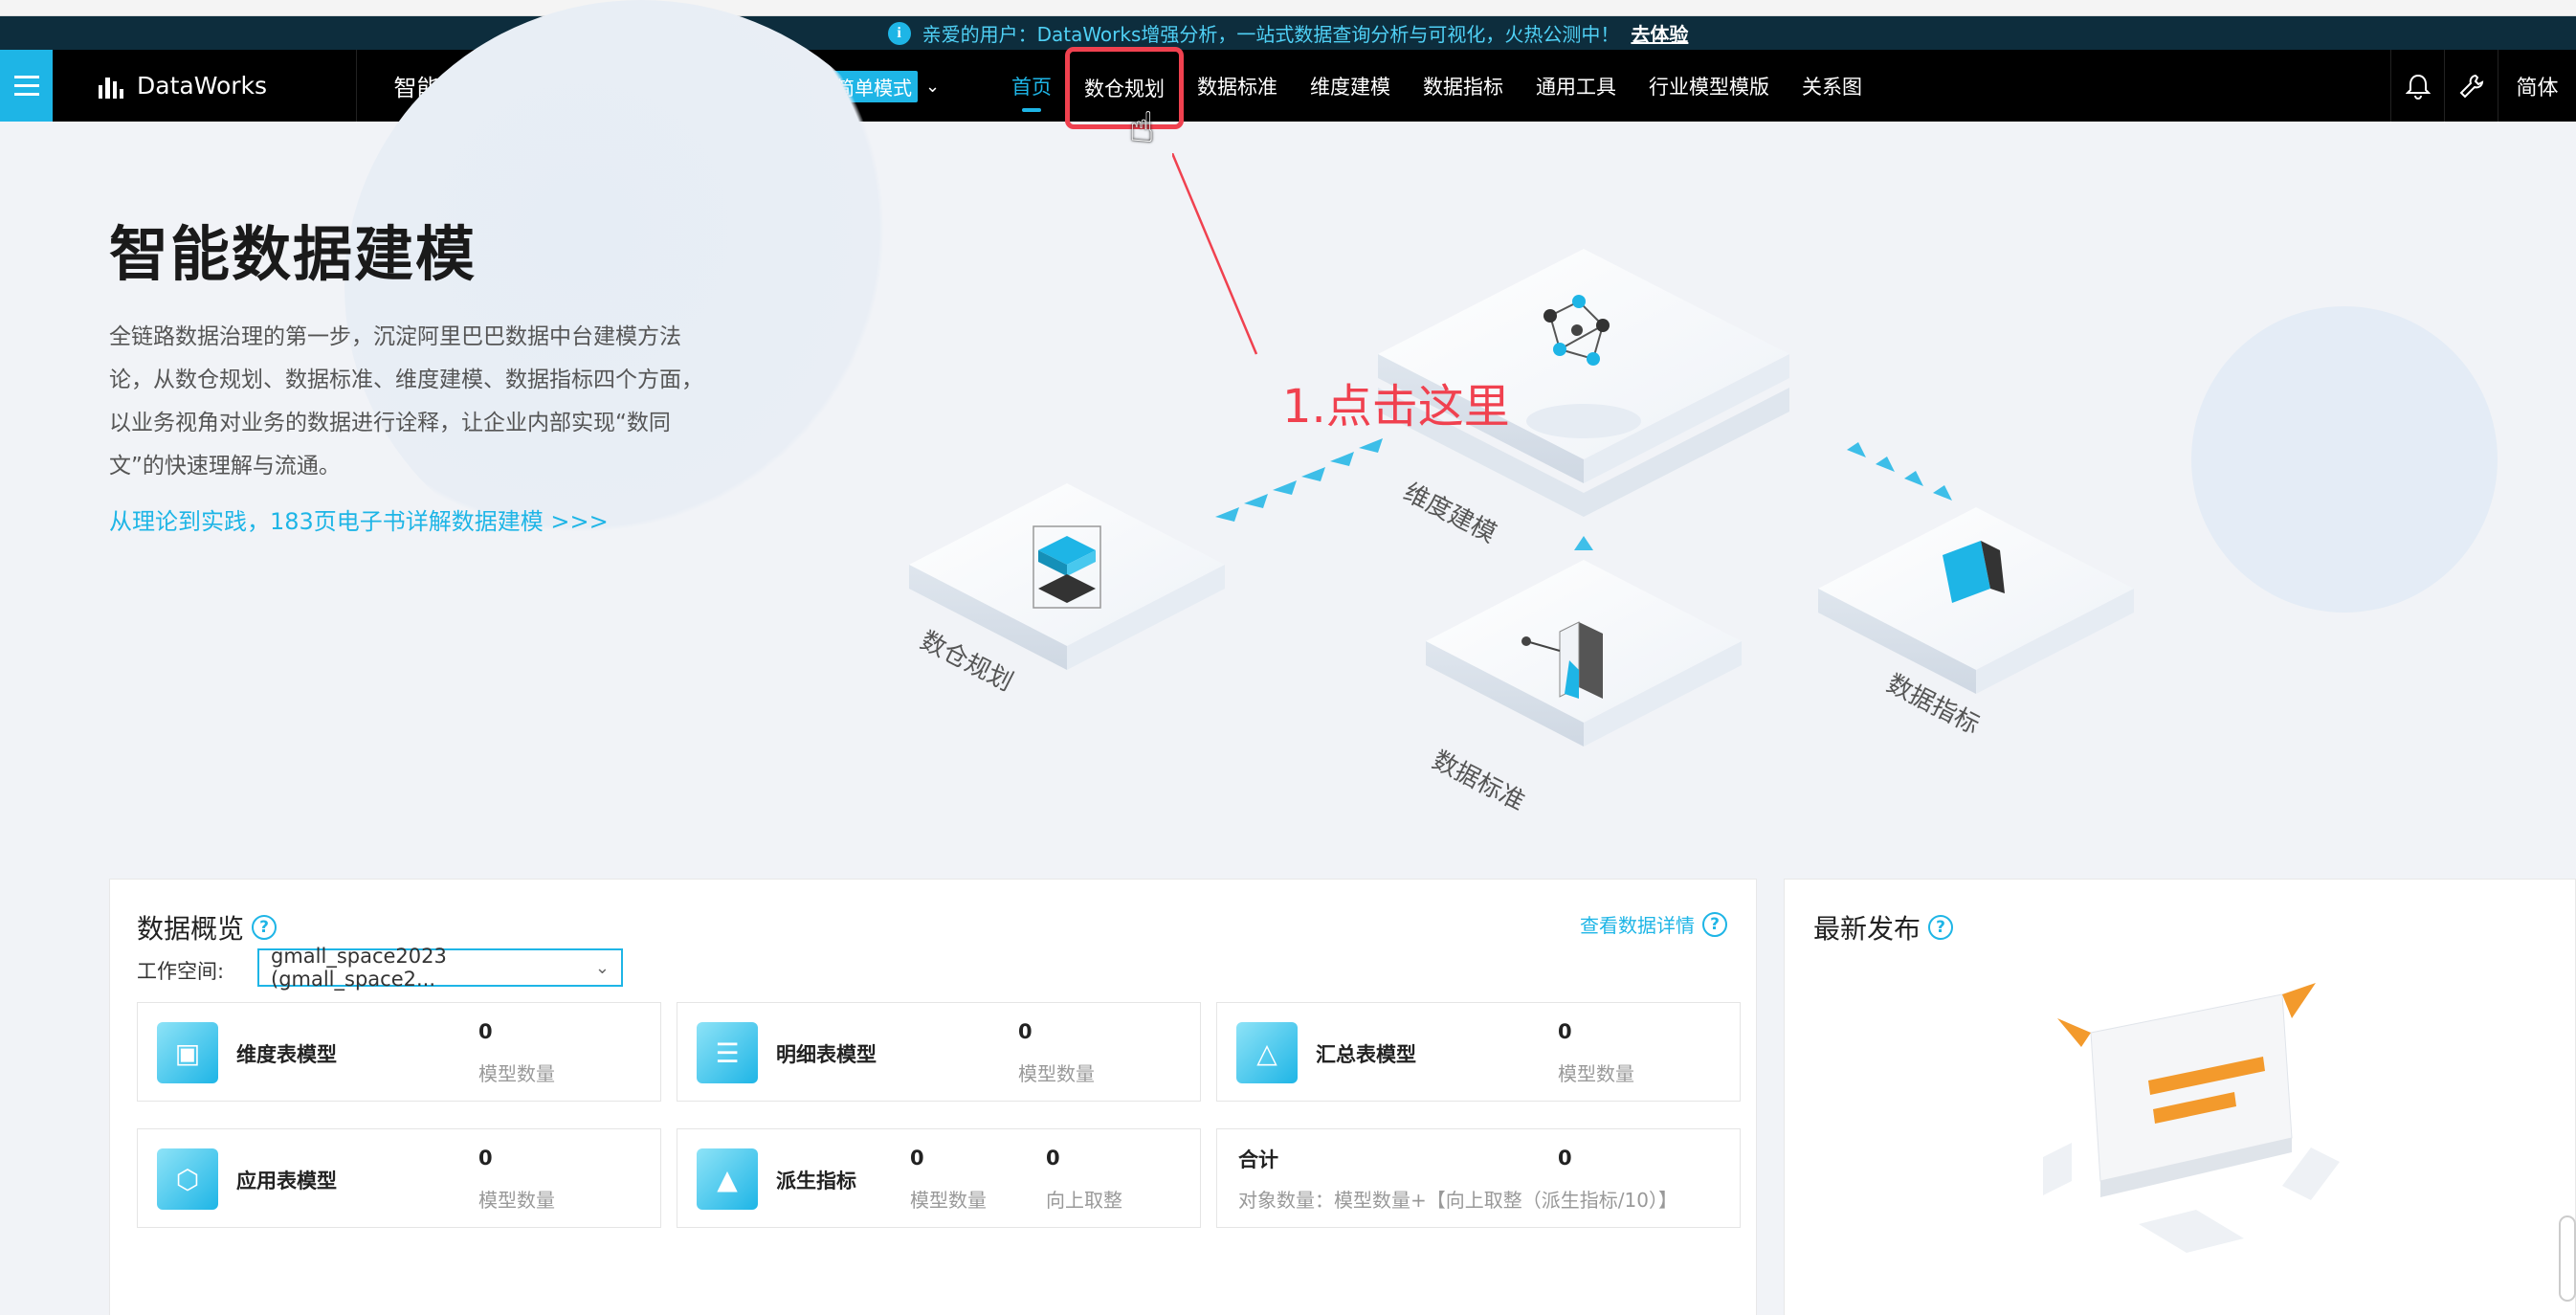 This screenshot has width=2576, height=1315. I want to click on empty-state-illustration, so click(2191, 1118).